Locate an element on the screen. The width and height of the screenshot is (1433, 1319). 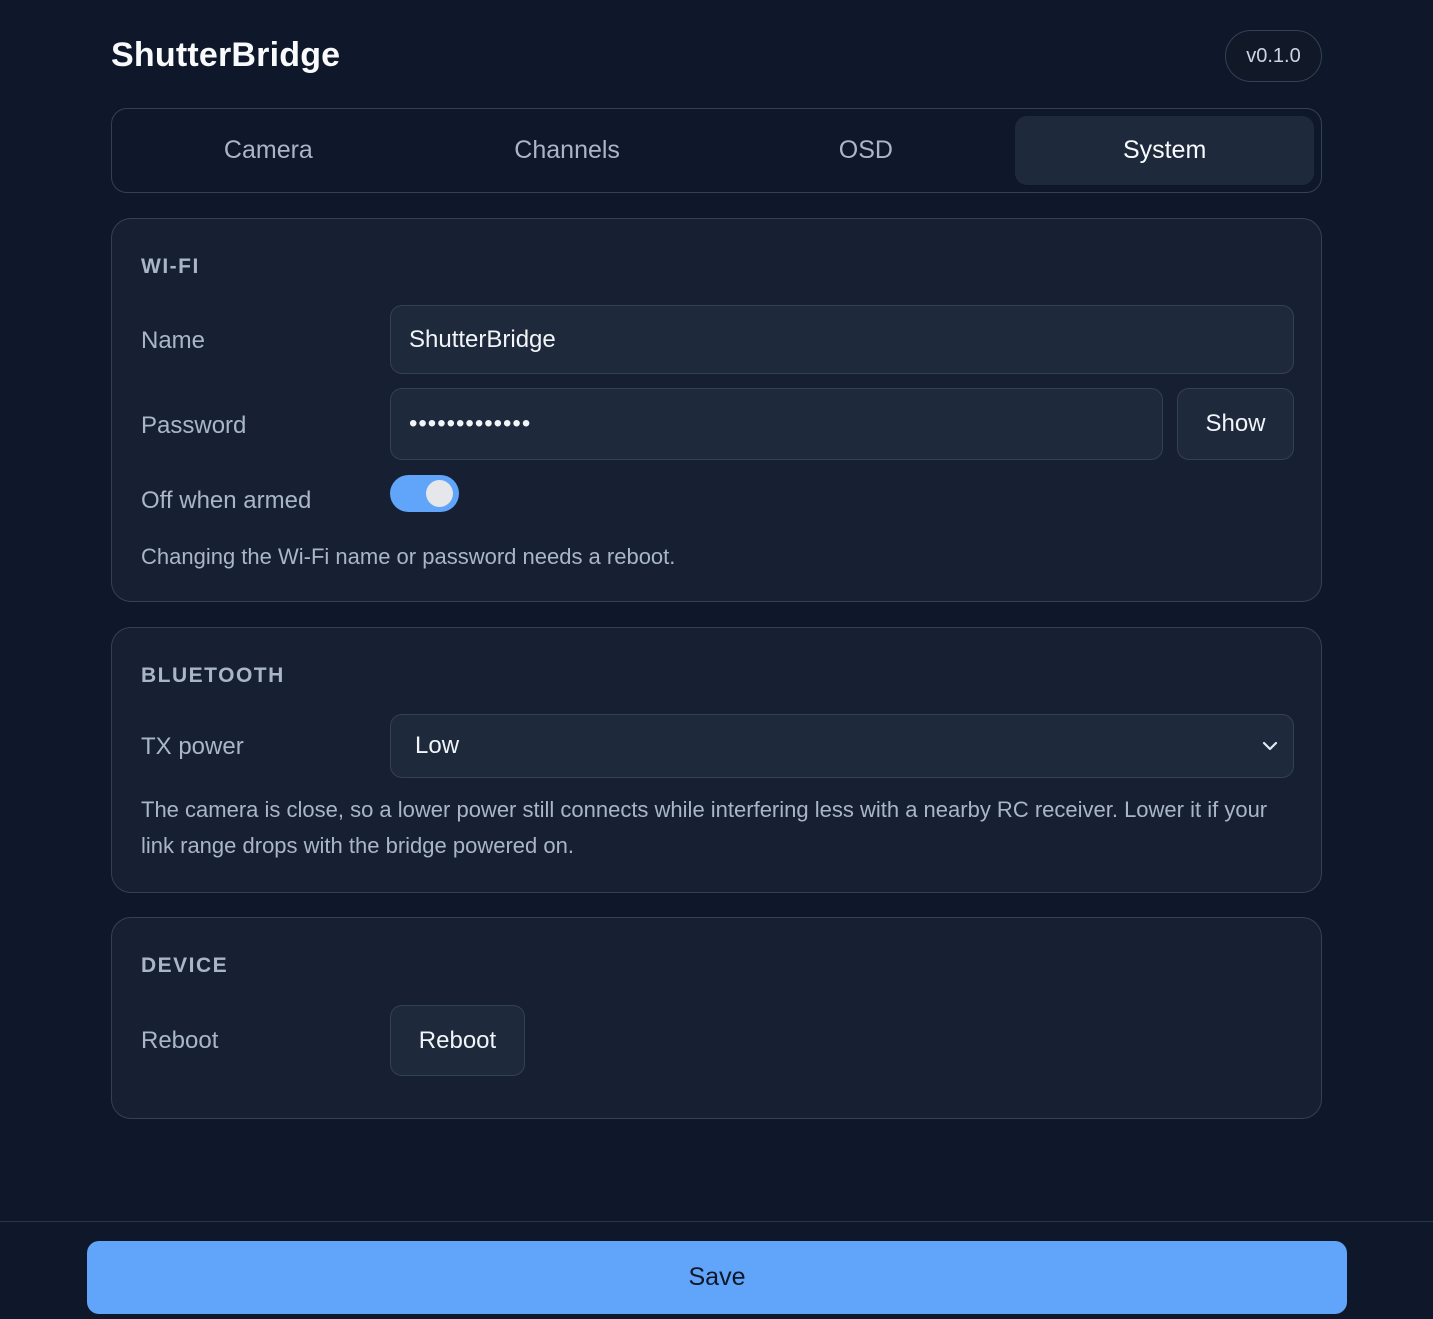
tab-osd: OSD is located at coordinates (866, 150).